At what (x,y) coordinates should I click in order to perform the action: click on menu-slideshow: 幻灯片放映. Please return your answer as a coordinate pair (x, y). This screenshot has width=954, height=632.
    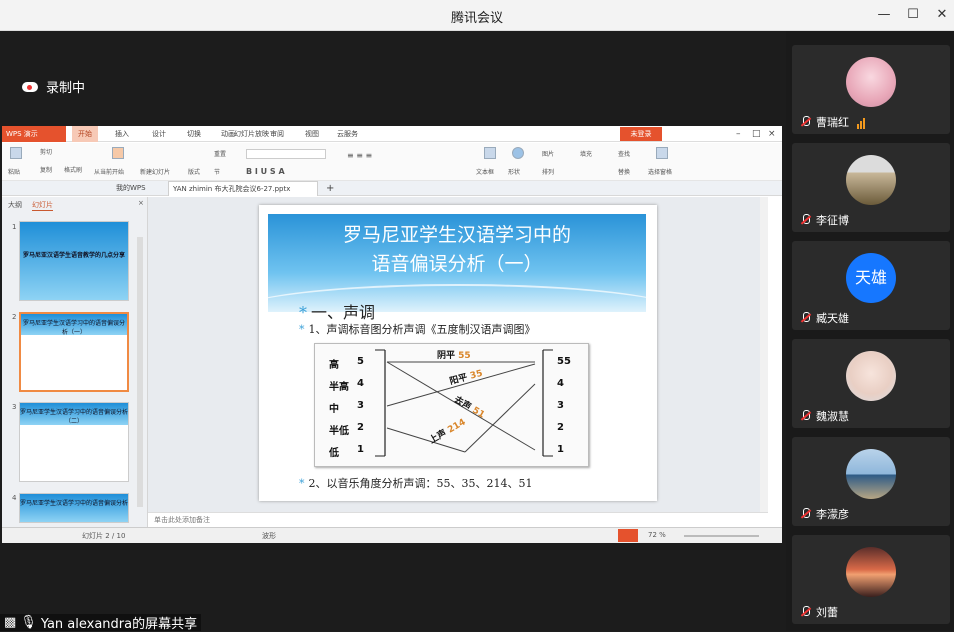
    Looking at the image, I should click on (251, 134).